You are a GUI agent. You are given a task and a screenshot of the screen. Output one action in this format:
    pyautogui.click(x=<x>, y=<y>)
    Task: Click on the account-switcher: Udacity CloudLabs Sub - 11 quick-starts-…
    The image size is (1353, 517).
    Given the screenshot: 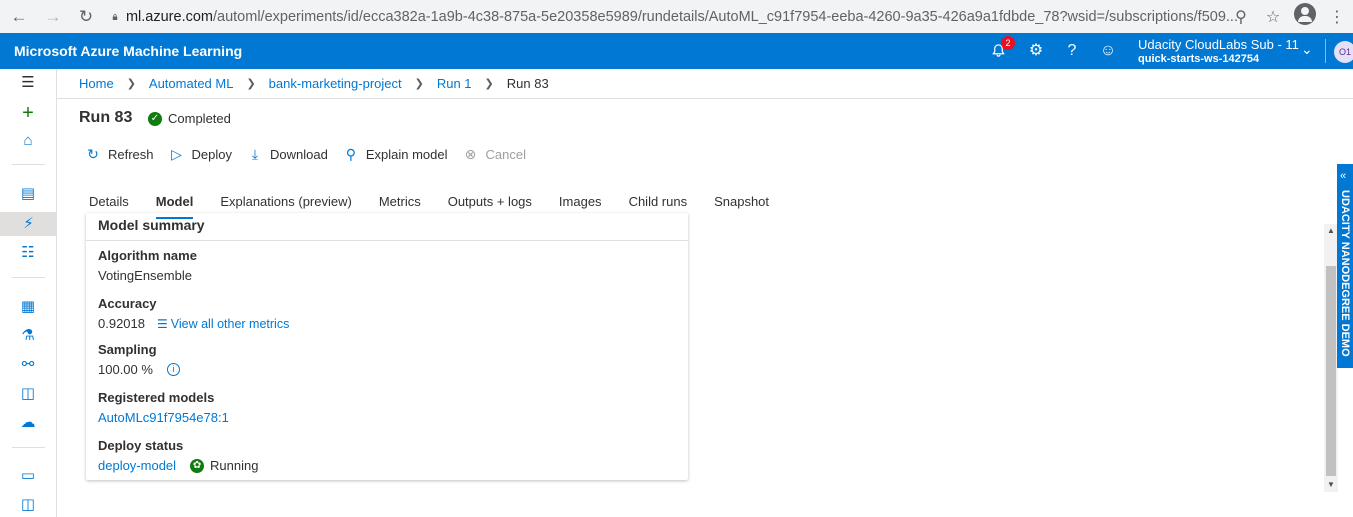 What is the action you would take?
    pyautogui.click(x=1218, y=52)
    